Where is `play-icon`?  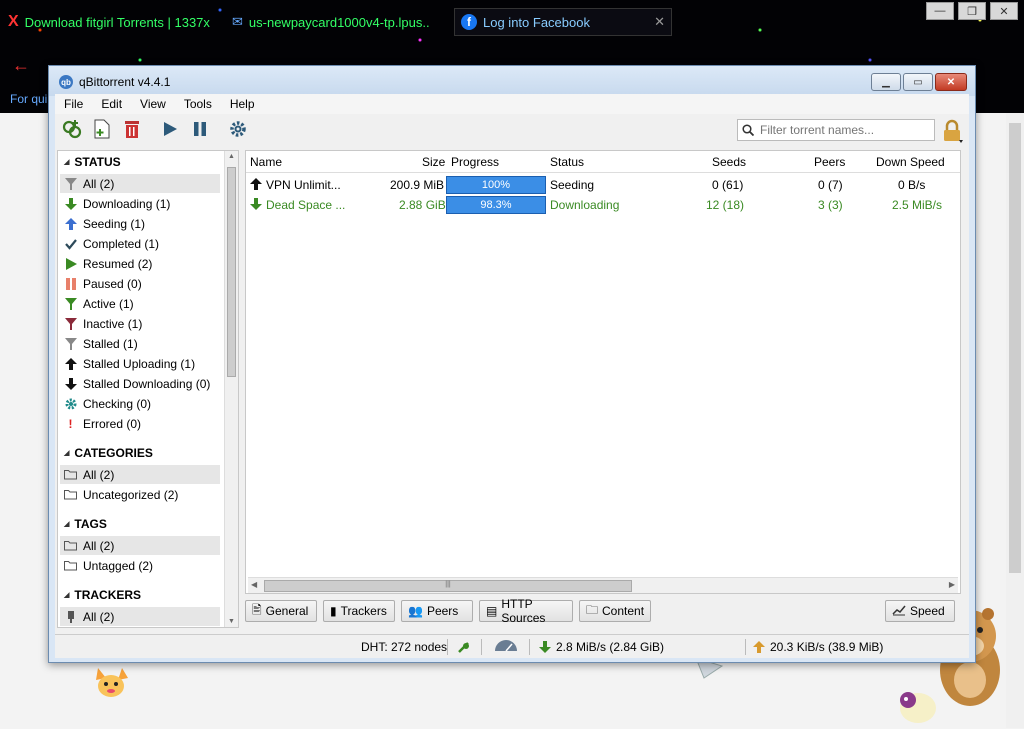
play-icon is located at coordinates (170, 129).